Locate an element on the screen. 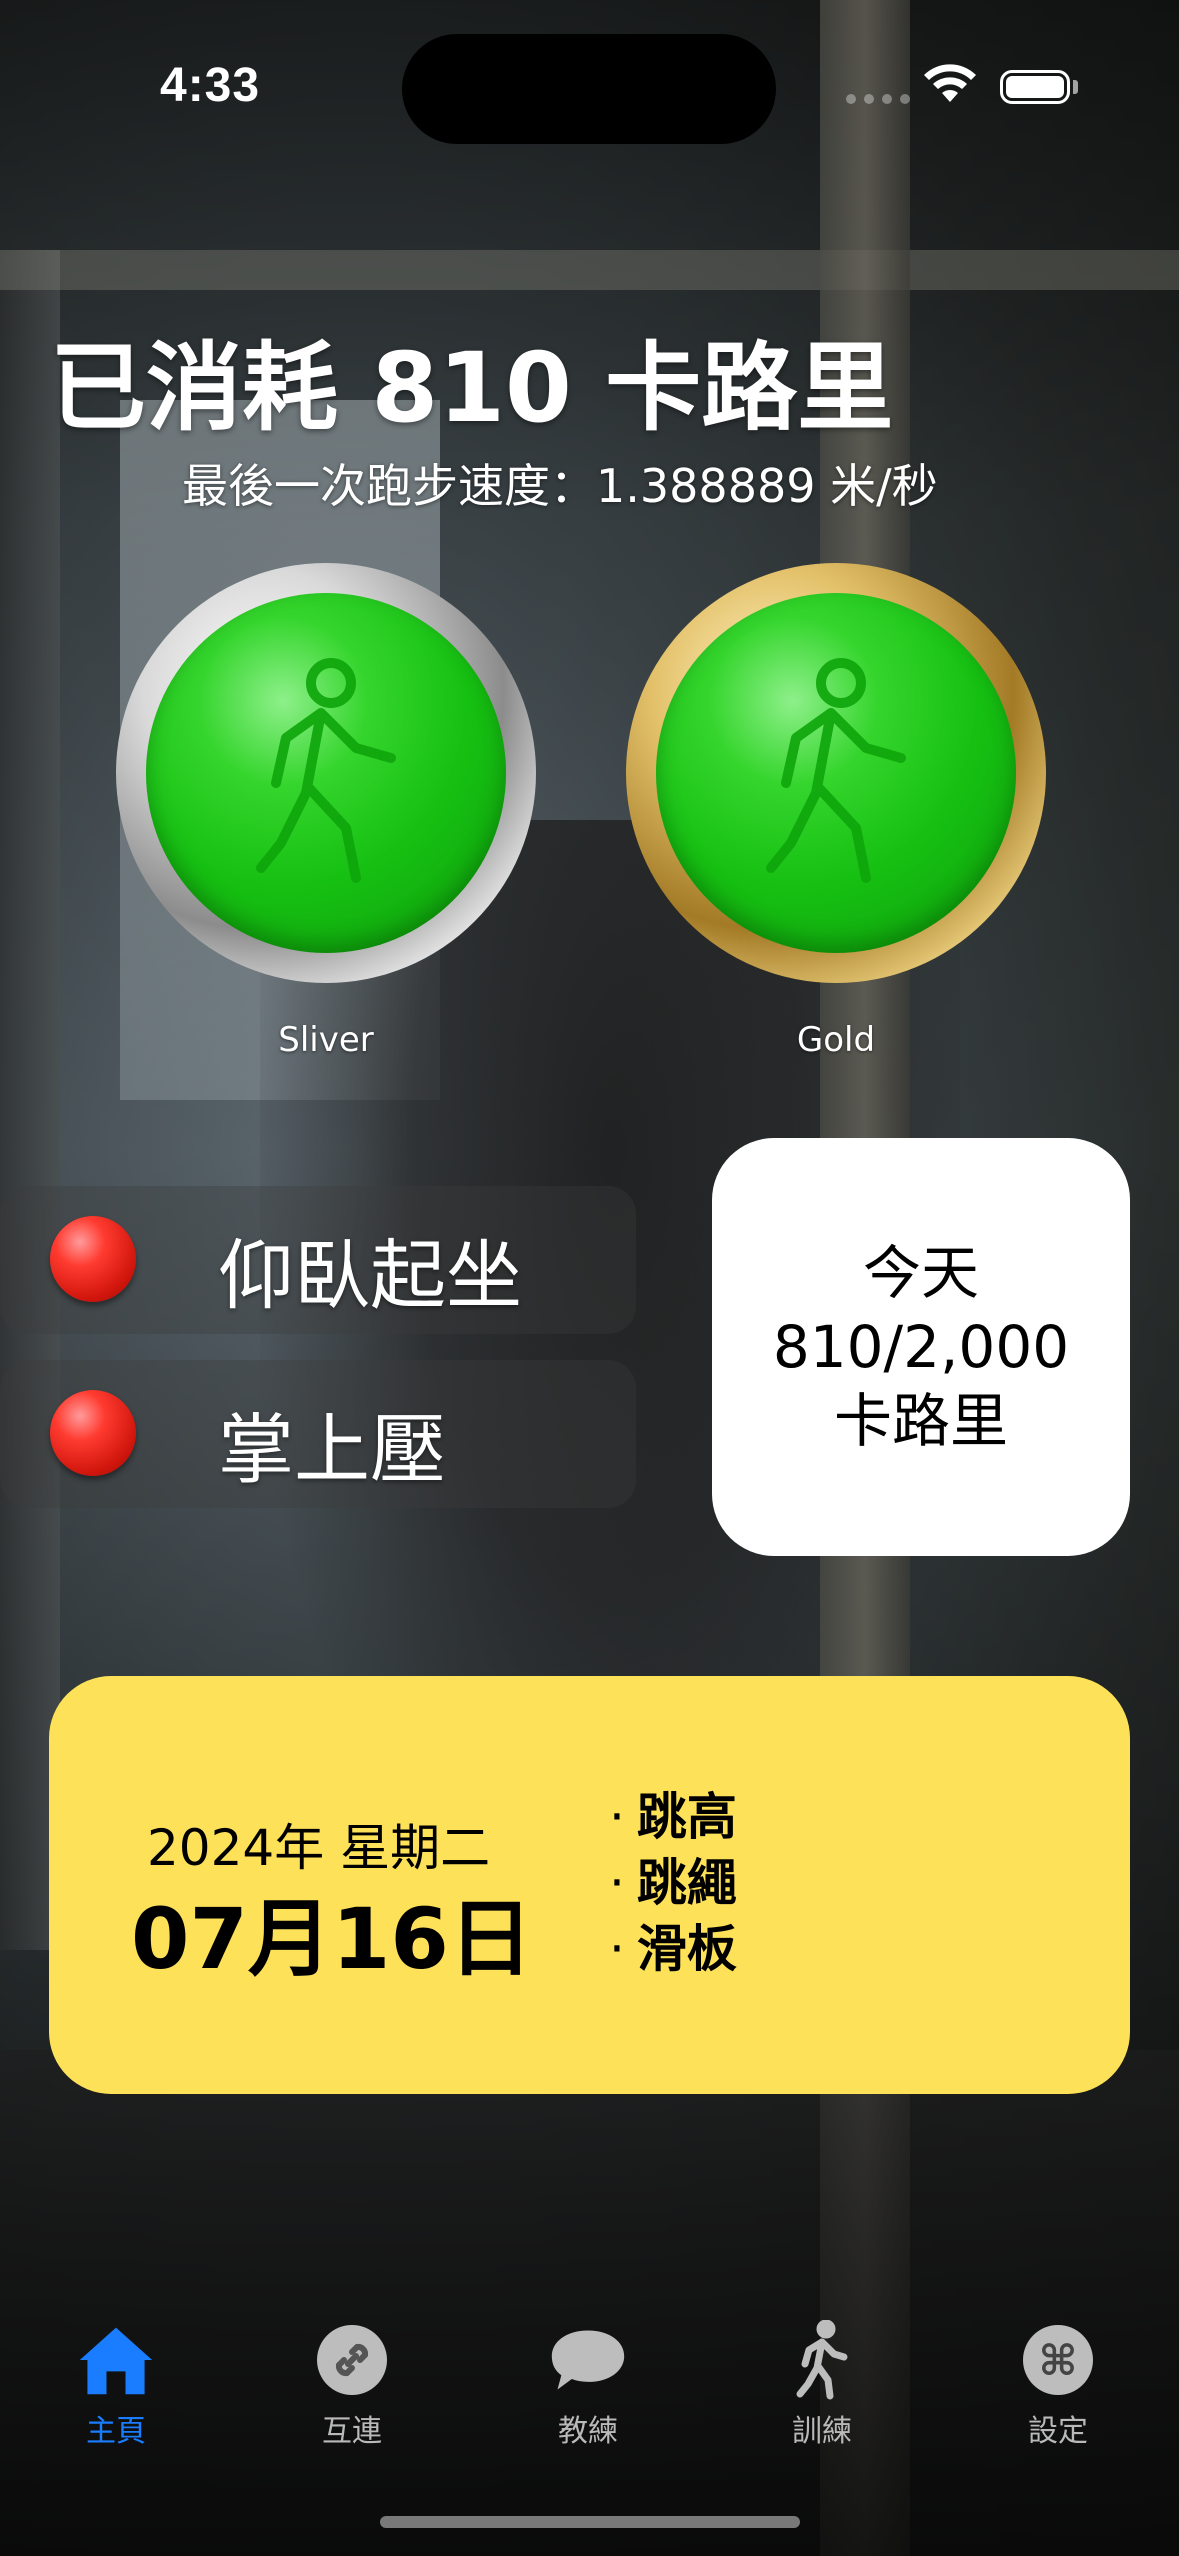 Image resolution: width=1179 pixels, height=2556 pixels. date-label: 07月16日 is located at coordinates (332, 1939).